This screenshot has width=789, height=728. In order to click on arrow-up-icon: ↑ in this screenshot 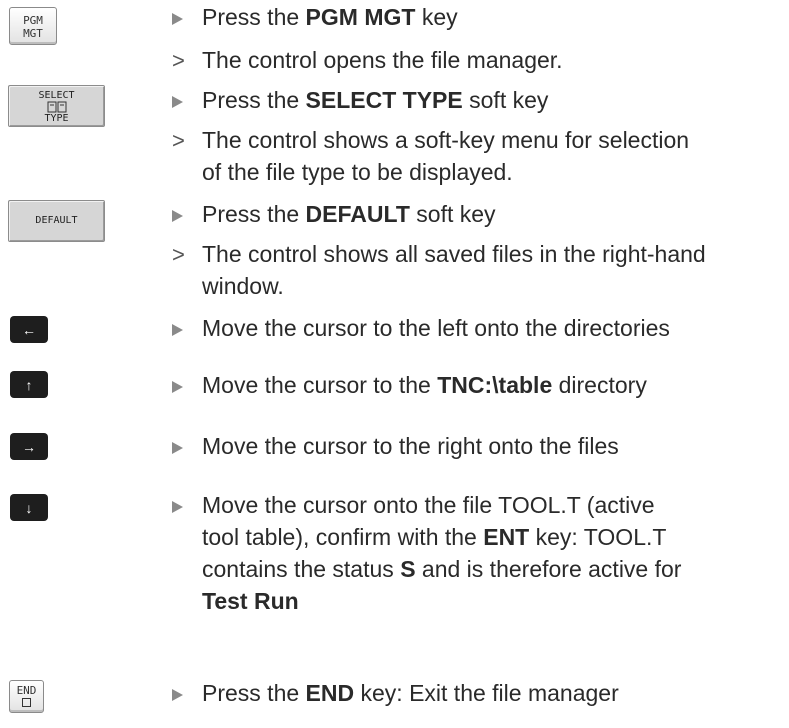, I will do `click(29, 384)`.